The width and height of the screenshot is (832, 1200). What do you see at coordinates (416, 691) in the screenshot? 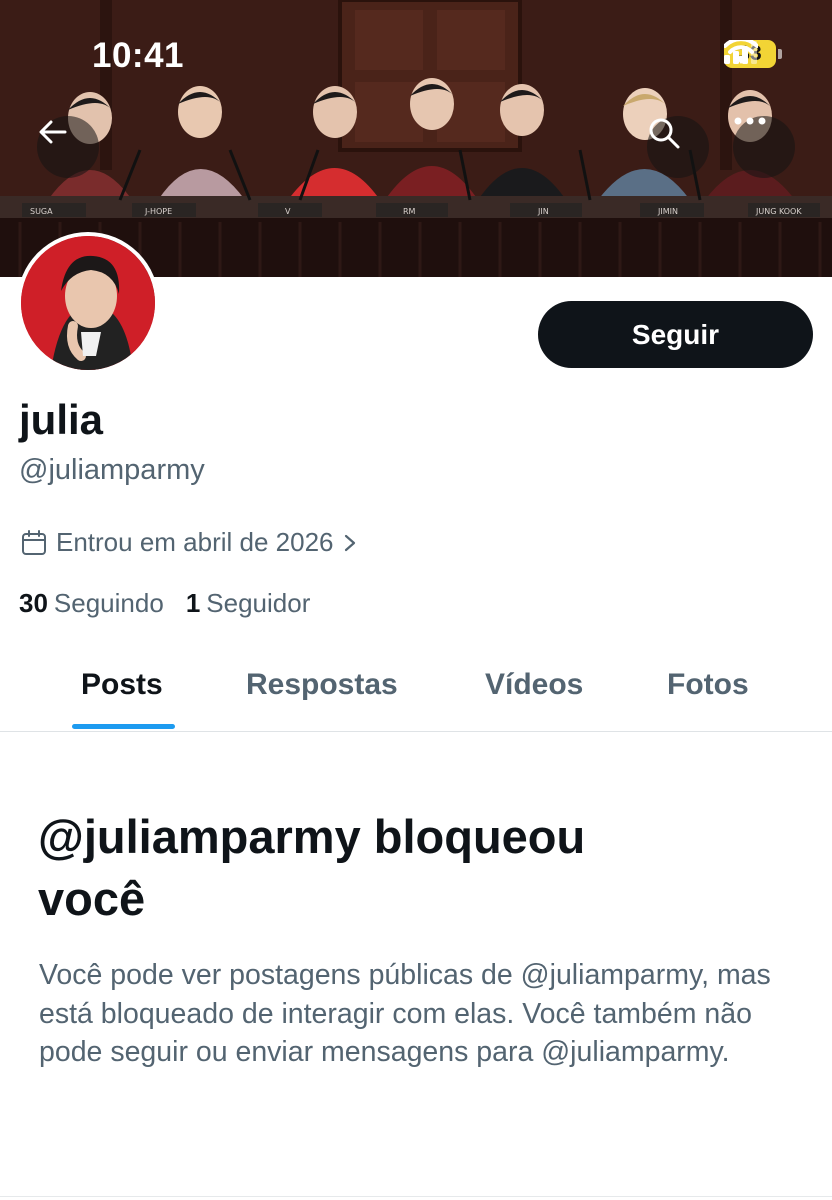
I see `profile-tabs: Posts Respostas Vídeos Fotos` at bounding box center [416, 691].